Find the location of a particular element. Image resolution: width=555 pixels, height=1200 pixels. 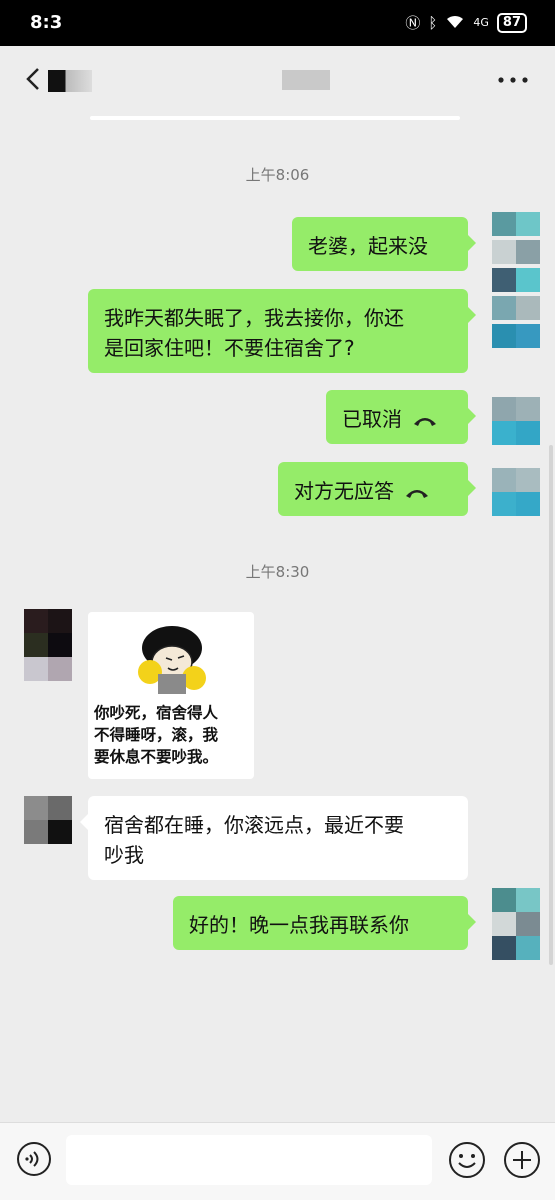

network-label: 4G is located at coordinates (481, 22).